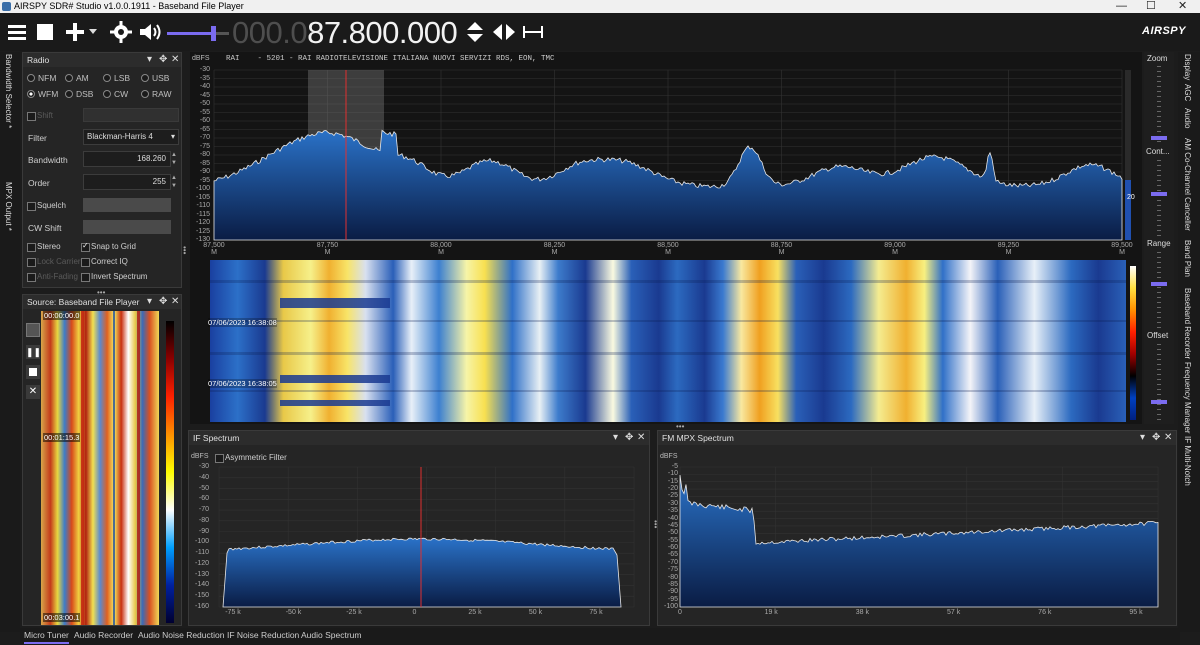  Describe the element at coordinates (103, 635) in the screenshot. I see `tab-audio-recorder: Audio Recorder` at that location.